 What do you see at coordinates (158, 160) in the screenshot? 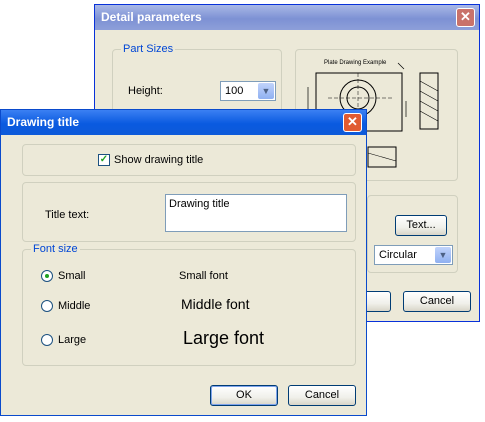
I see `show-title-label: Show drawing title` at bounding box center [158, 160].